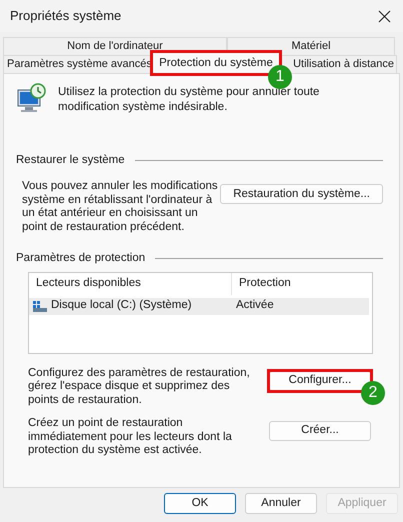  What do you see at coordinates (130, 283) in the screenshot?
I see `column-header: Lecteurs disponibles` at bounding box center [130, 283].